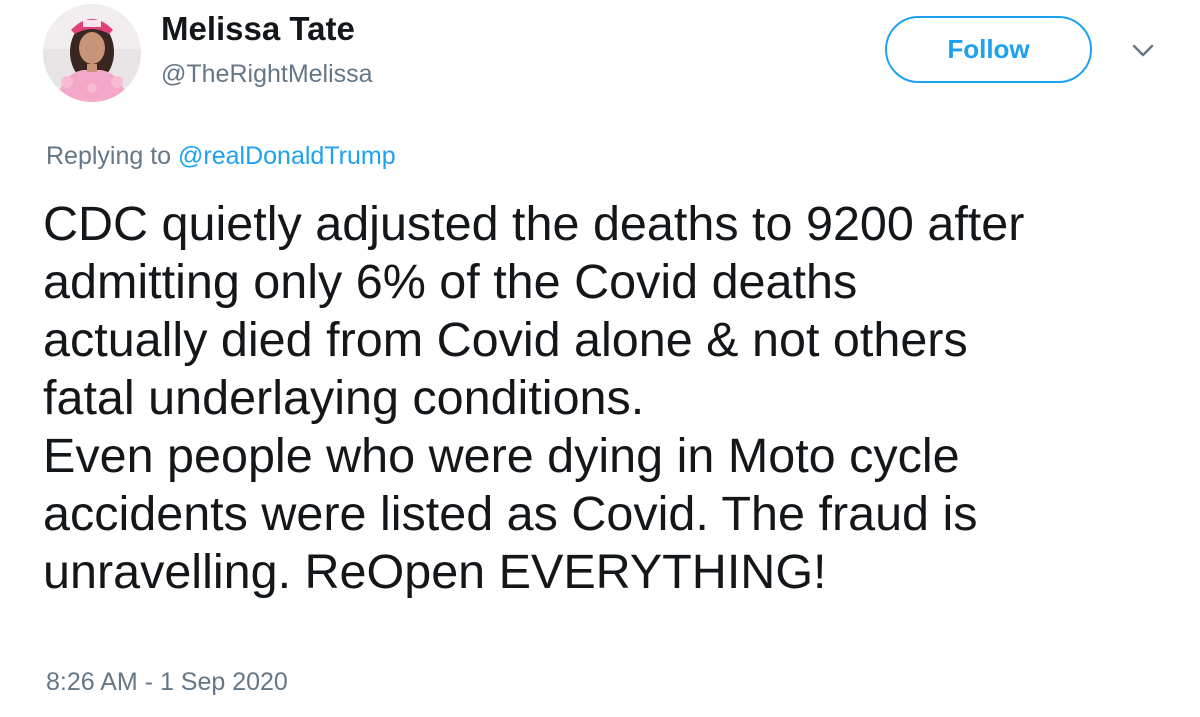  I want to click on chevron-down-icon, so click(1143, 50).